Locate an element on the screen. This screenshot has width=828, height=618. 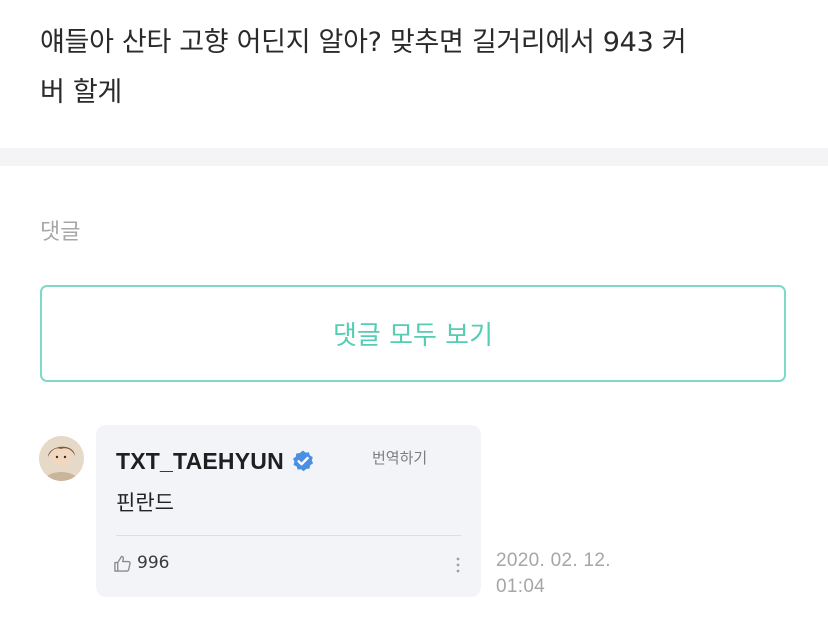
comment-time: 01:04 is located at coordinates (521, 586).